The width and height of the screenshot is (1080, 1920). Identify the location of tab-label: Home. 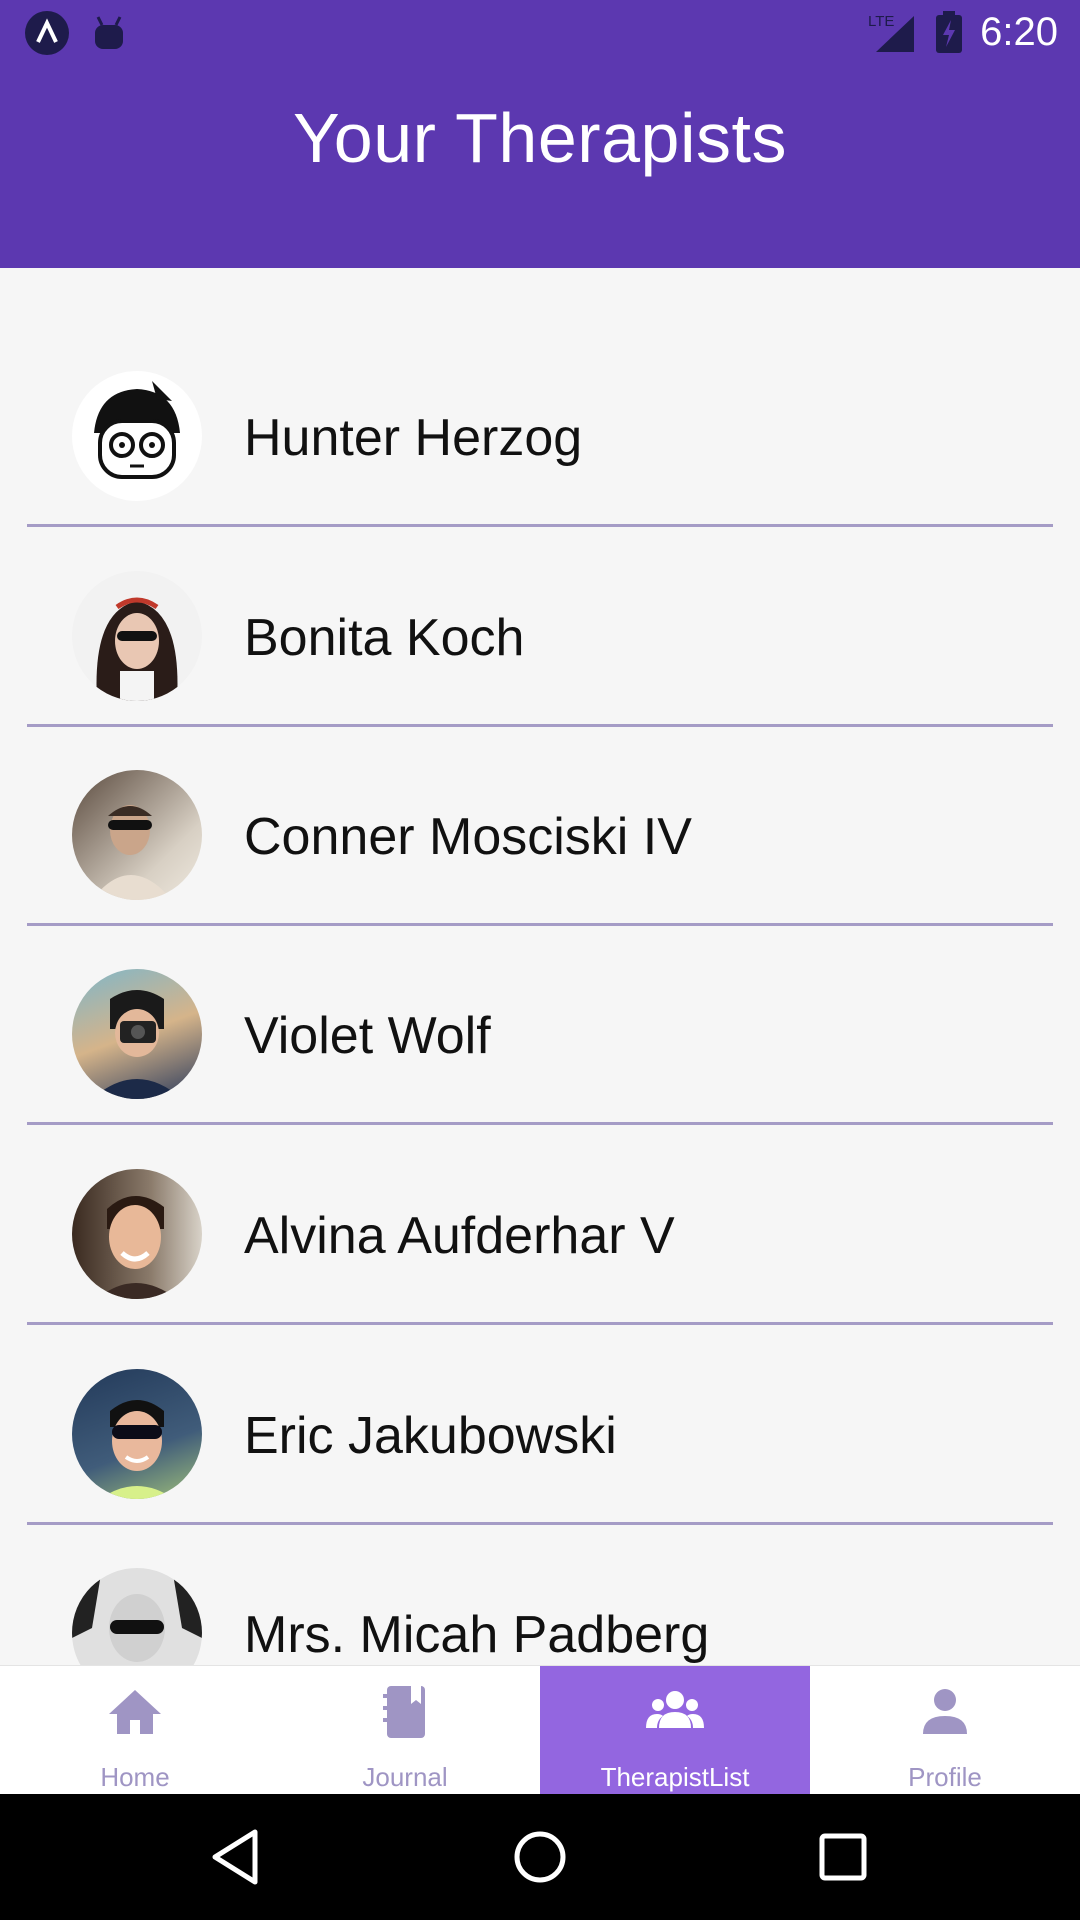
(135, 1777).